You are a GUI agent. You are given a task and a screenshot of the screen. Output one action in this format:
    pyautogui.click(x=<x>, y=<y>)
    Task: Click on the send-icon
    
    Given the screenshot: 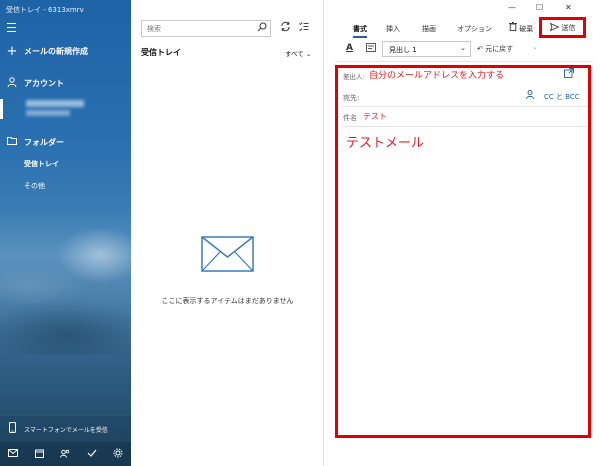 What is the action you would take?
    pyautogui.click(x=554, y=27)
    